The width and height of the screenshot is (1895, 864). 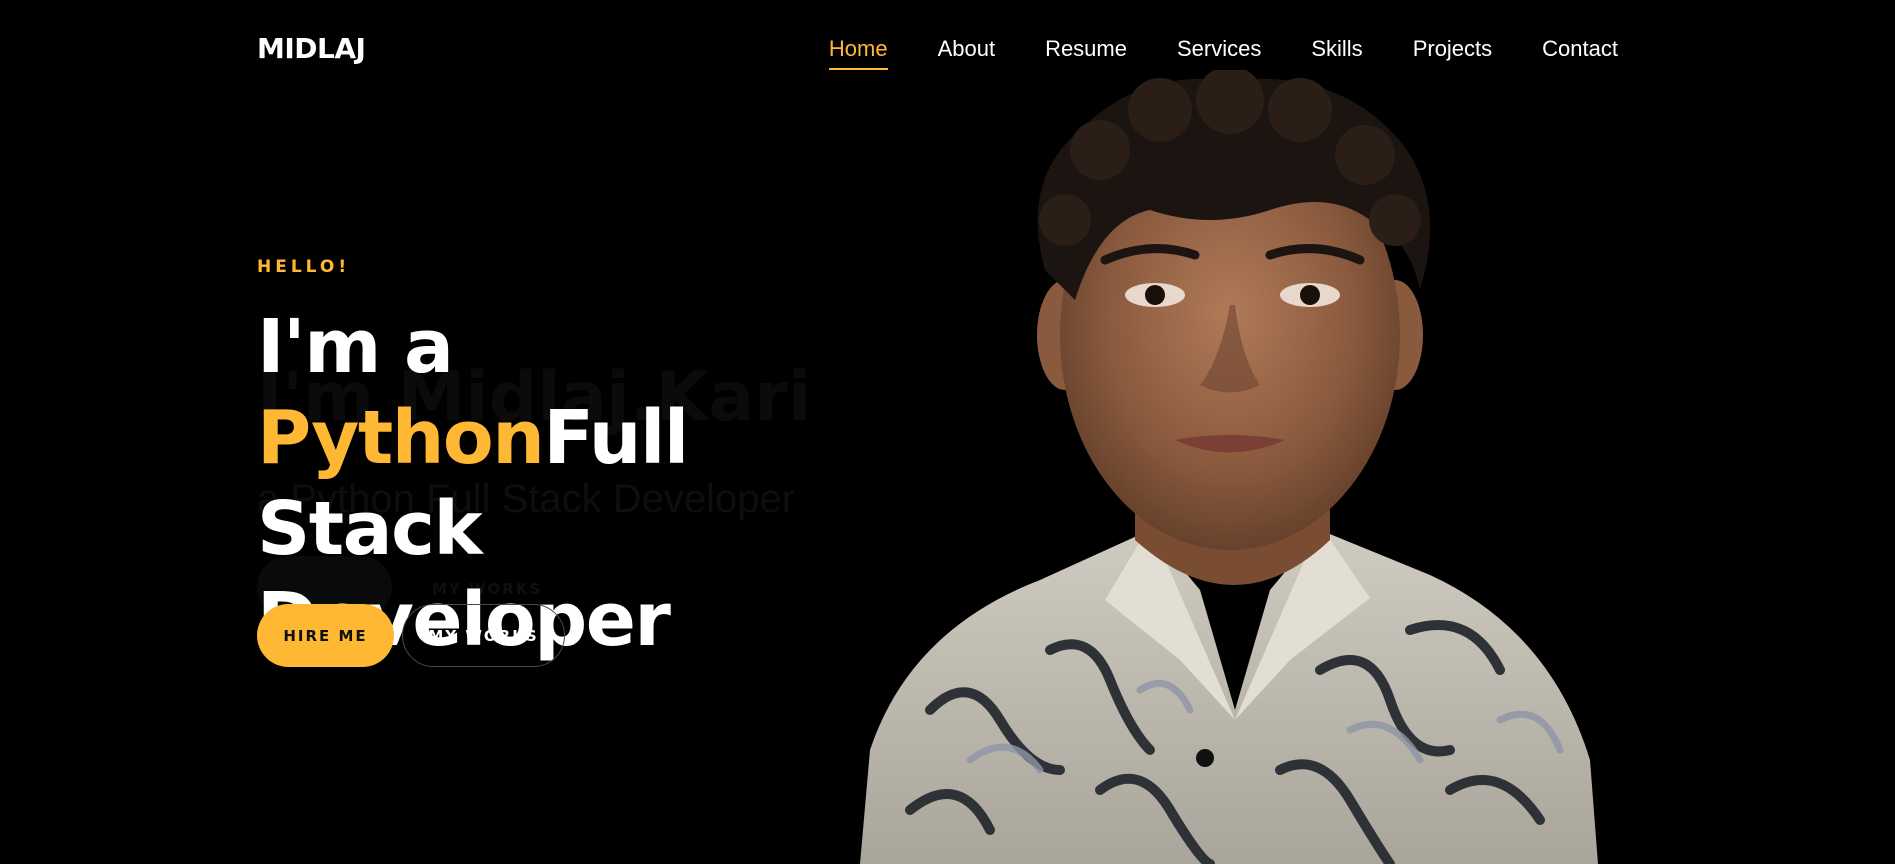 I want to click on nav-item-resume: Resume, so click(x=1086, y=49).